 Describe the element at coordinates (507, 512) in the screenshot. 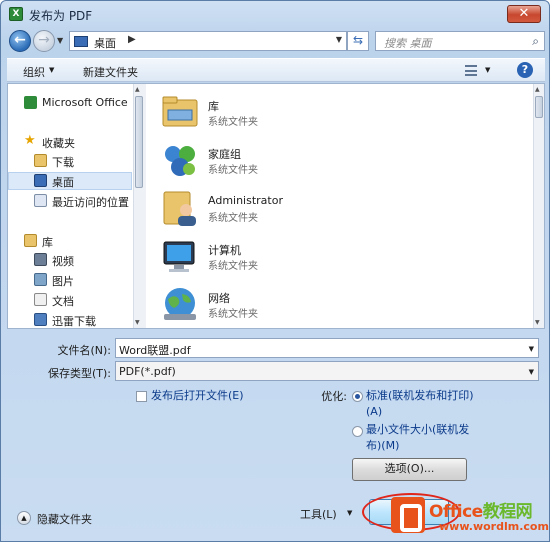

I see `watermark-title-b: 教程网` at that location.